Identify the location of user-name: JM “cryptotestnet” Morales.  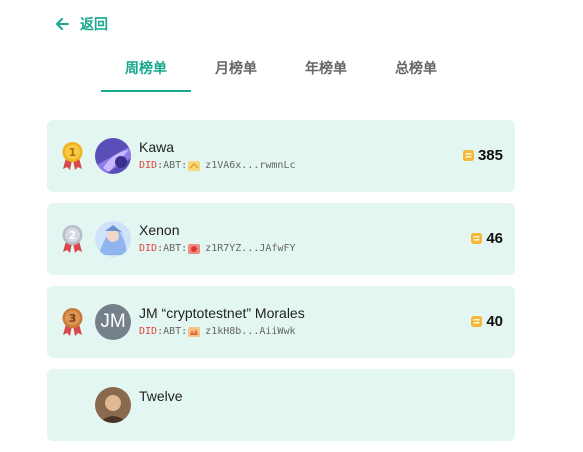
(222, 313).